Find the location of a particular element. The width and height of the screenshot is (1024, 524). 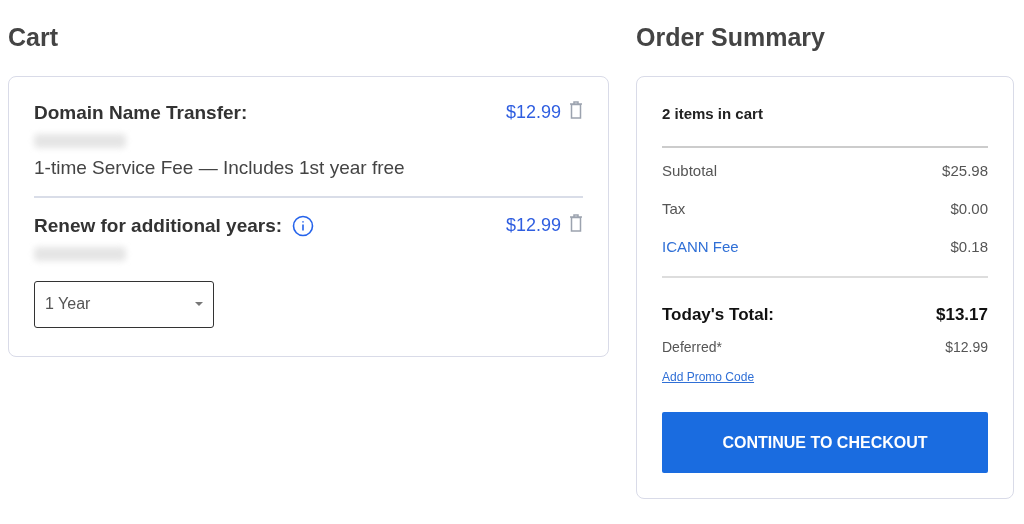

item-note: 1-time Service Fee — Includes 1st year free is located at coordinates (220, 167).